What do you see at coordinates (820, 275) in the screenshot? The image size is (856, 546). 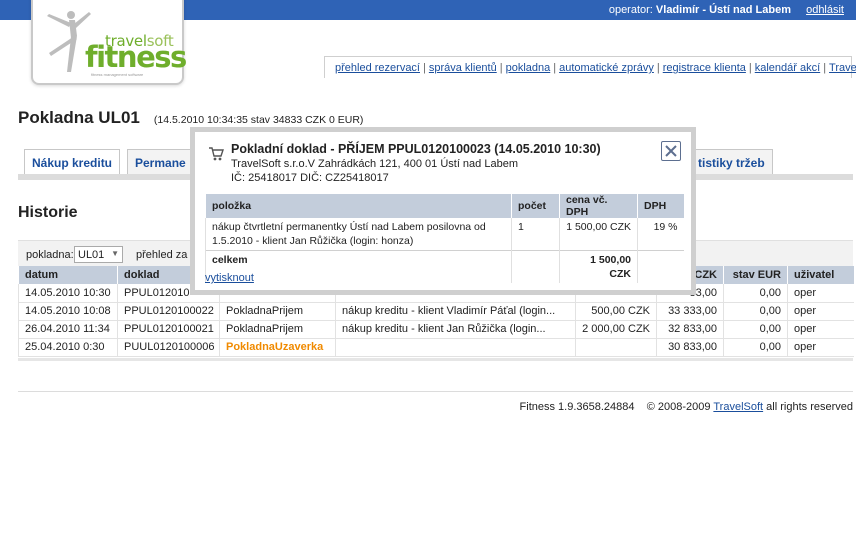 I see `col-user: uživatel` at bounding box center [820, 275].